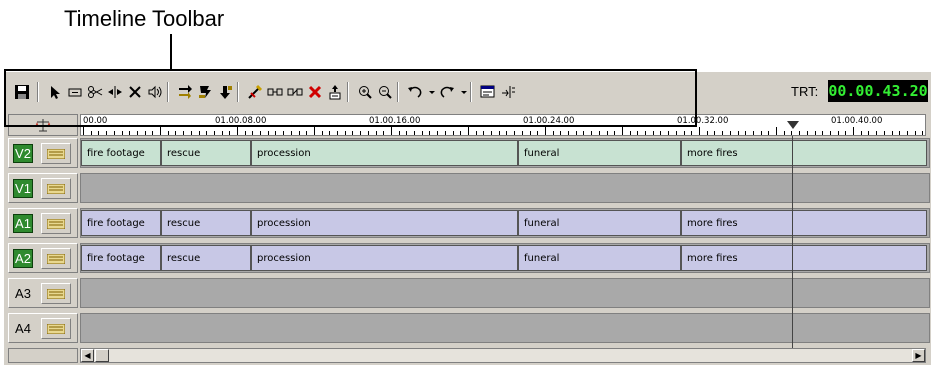  What do you see at coordinates (335, 92) in the screenshot?
I see `extract-icon` at bounding box center [335, 92].